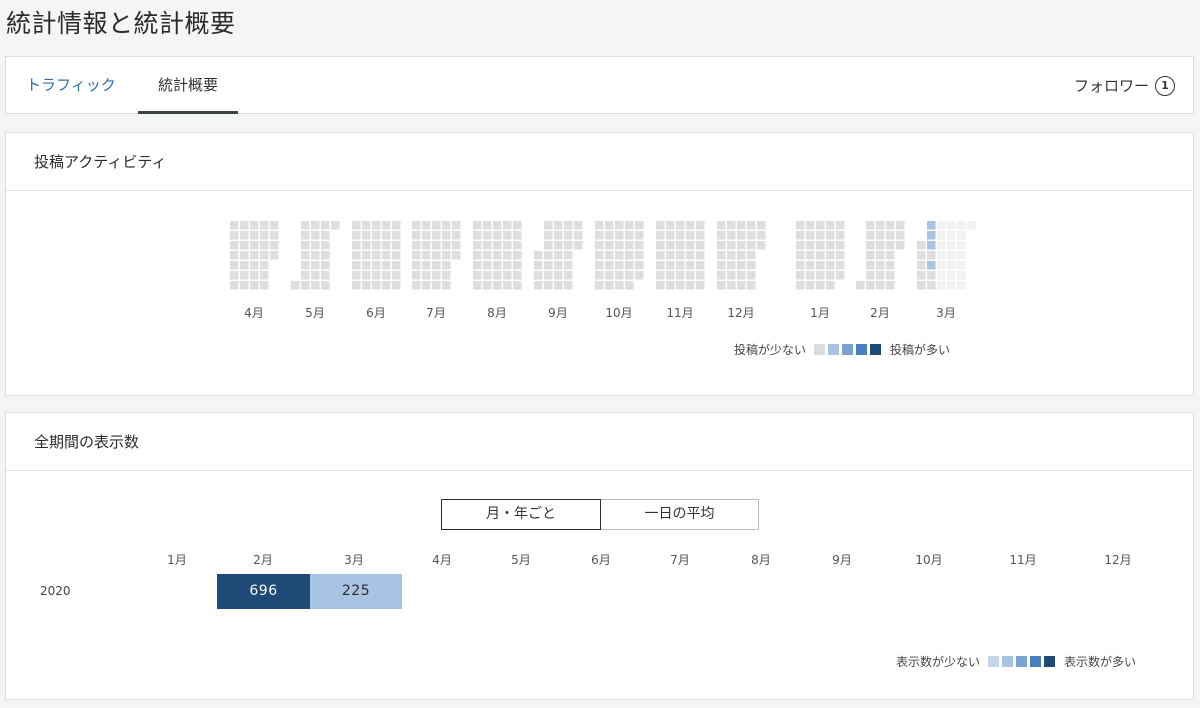 The width and height of the screenshot is (1200, 708). Describe the element at coordinates (521, 514) in the screenshot. I see `toggle-monthly-button: 月・年ごと` at that location.